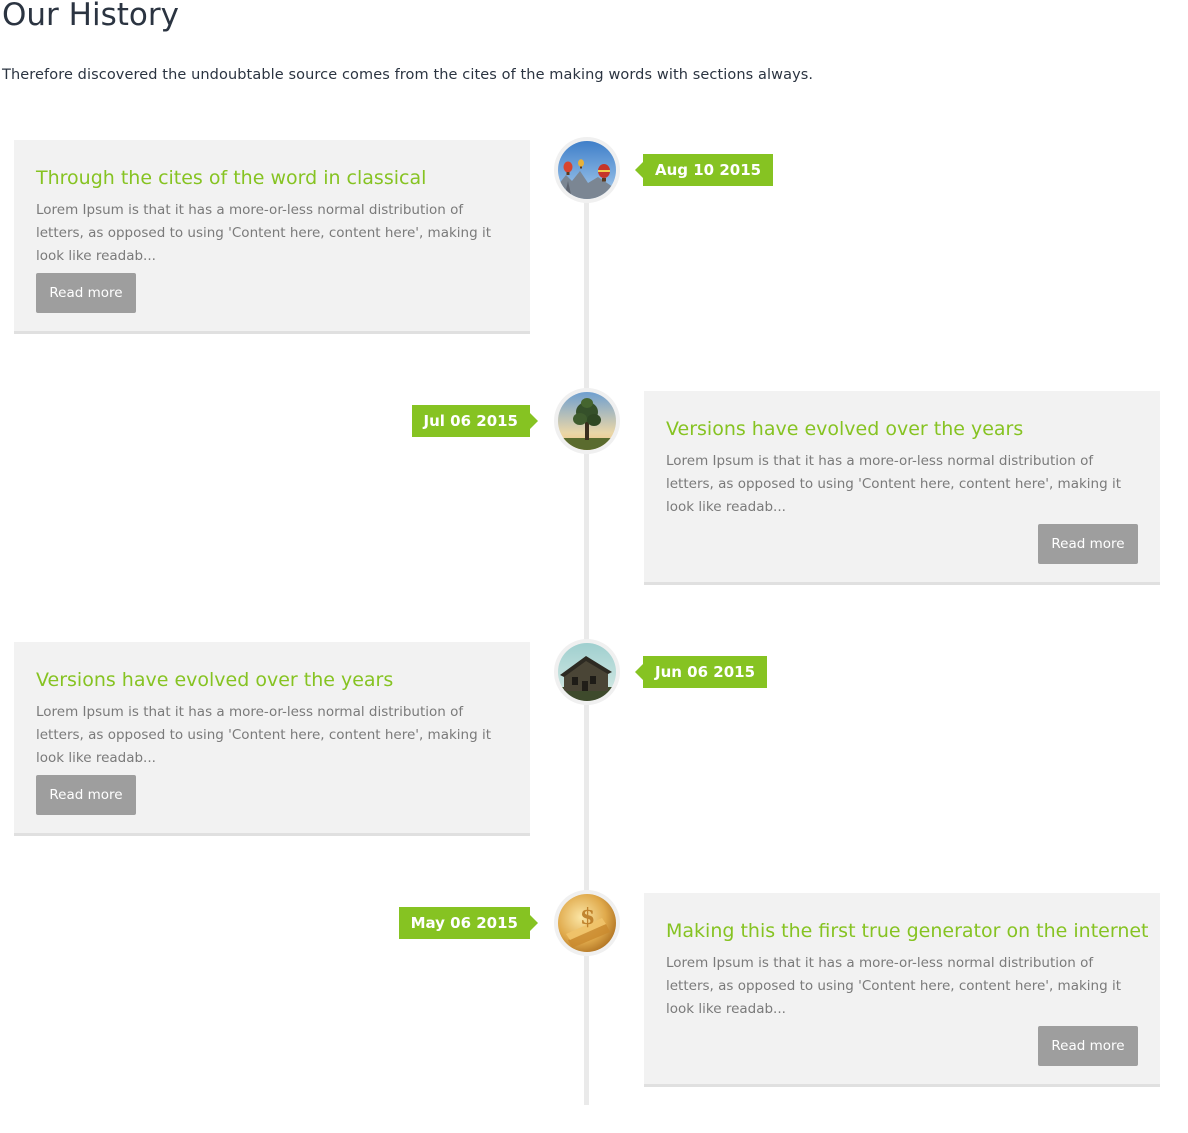 This screenshot has height=1133, width=1188. I want to click on old-house-image, so click(587, 672).